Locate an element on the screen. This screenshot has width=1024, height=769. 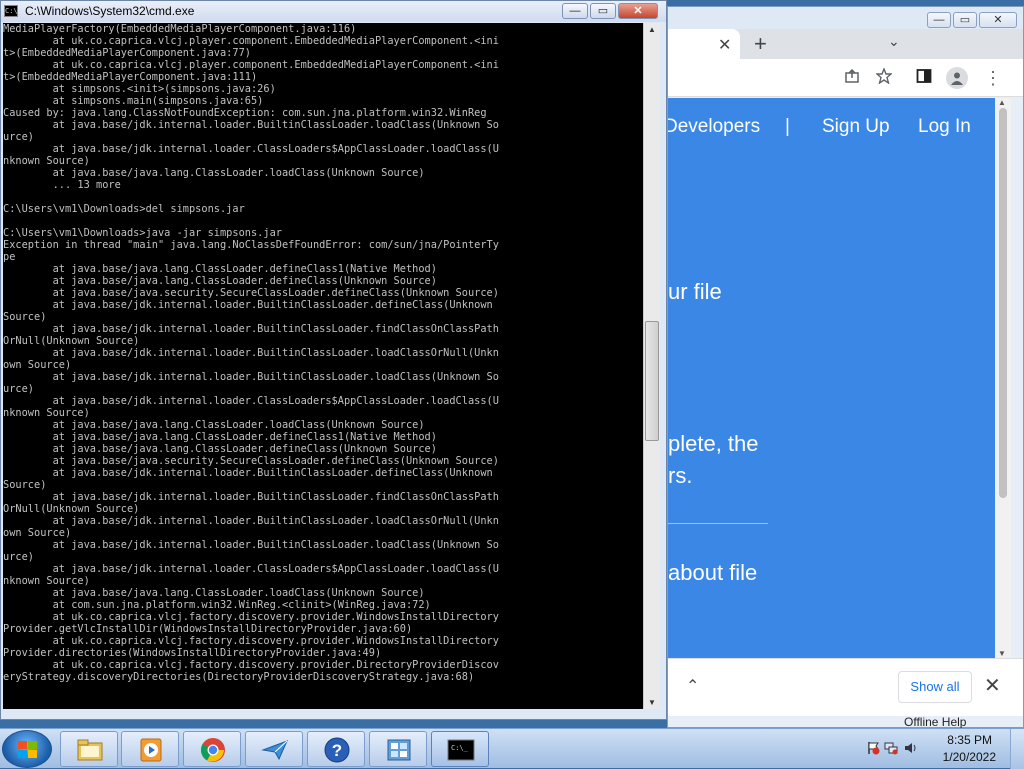
taskbar-paper-plane-button is located at coordinates (274, 749).